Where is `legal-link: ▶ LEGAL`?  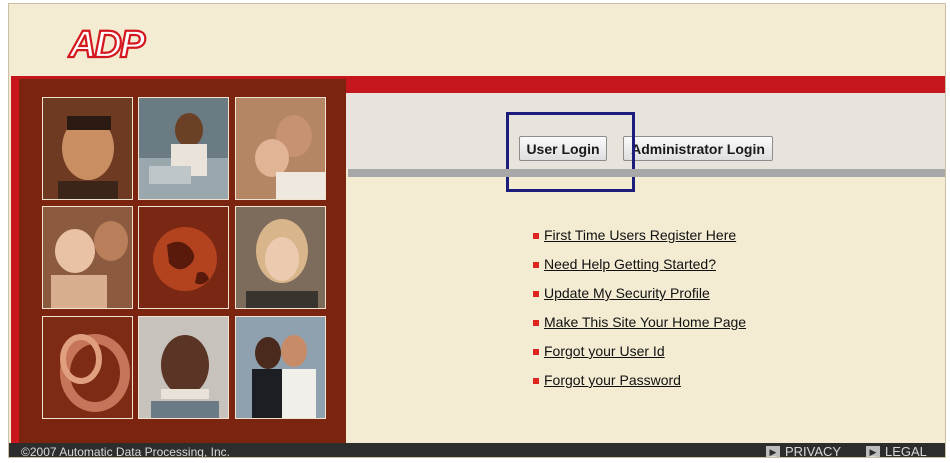
legal-link: ▶ LEGAL is located at coordinates (896, 451).